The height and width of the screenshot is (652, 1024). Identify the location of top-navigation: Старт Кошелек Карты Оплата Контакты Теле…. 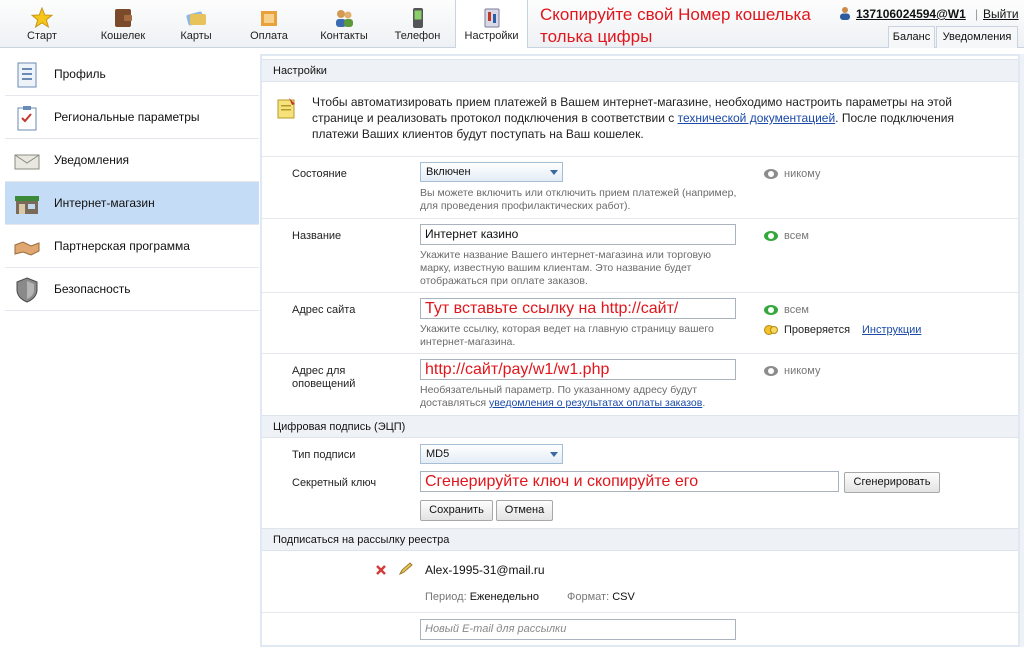
(512, 24).